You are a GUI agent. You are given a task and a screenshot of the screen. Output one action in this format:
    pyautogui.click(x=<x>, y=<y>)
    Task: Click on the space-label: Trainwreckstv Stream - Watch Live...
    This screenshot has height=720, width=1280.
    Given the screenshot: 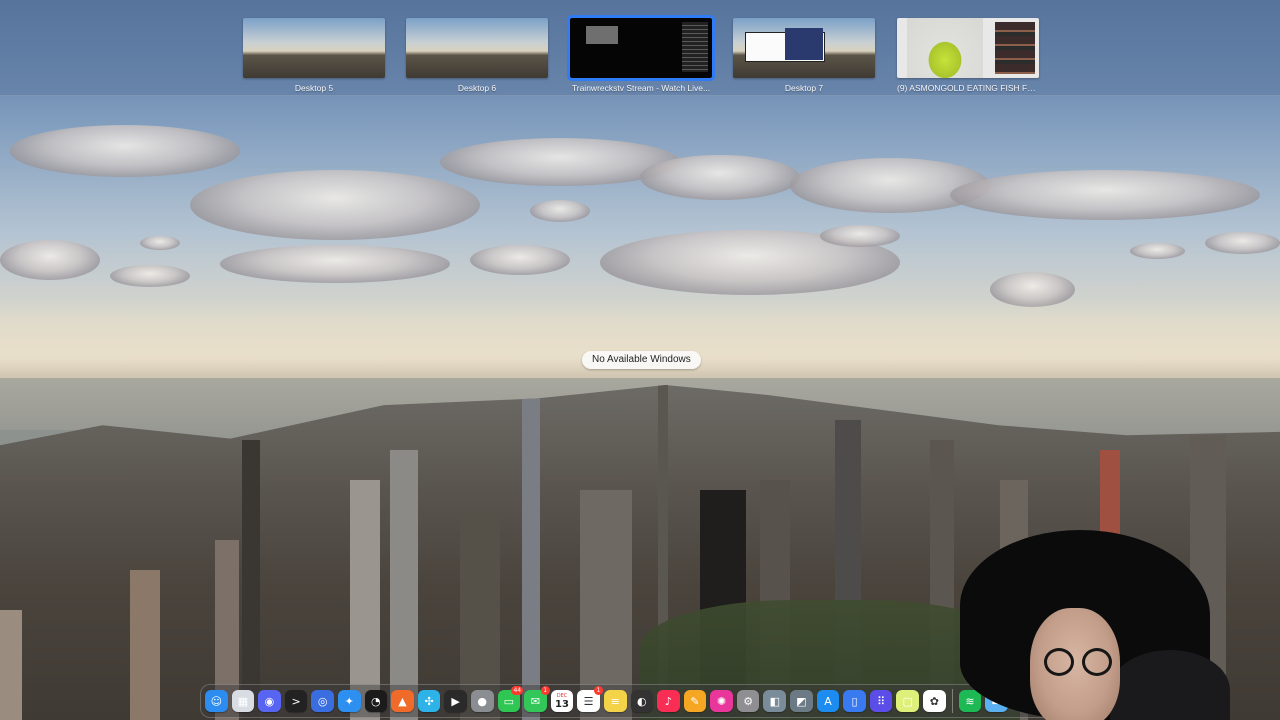 What is the action you would take?
    pyautogui.click(x=641, y=88)
    